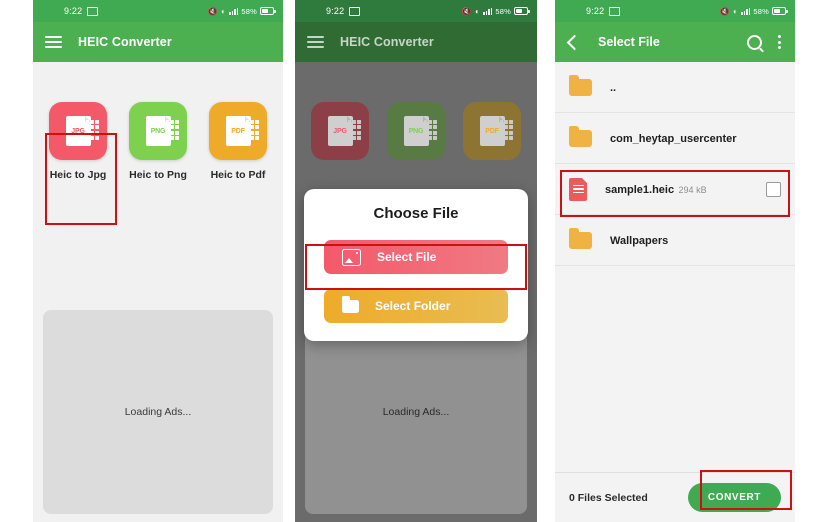  I want to click on list-item-text: Wallpapers, so click(695, 240).